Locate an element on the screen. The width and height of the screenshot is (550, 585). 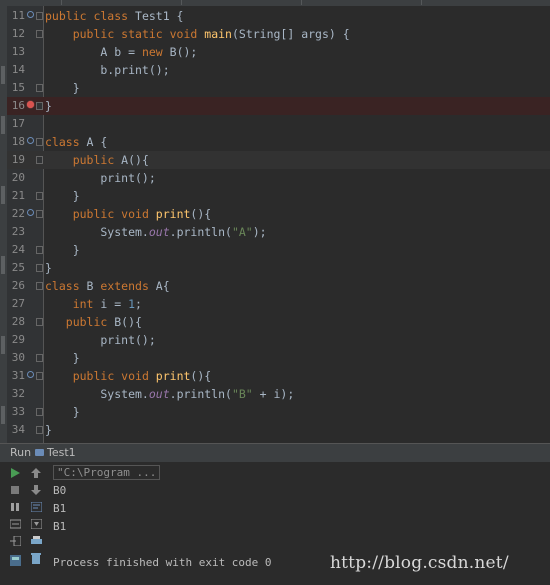
line-number: 23 is located at coordinates (18, 231).